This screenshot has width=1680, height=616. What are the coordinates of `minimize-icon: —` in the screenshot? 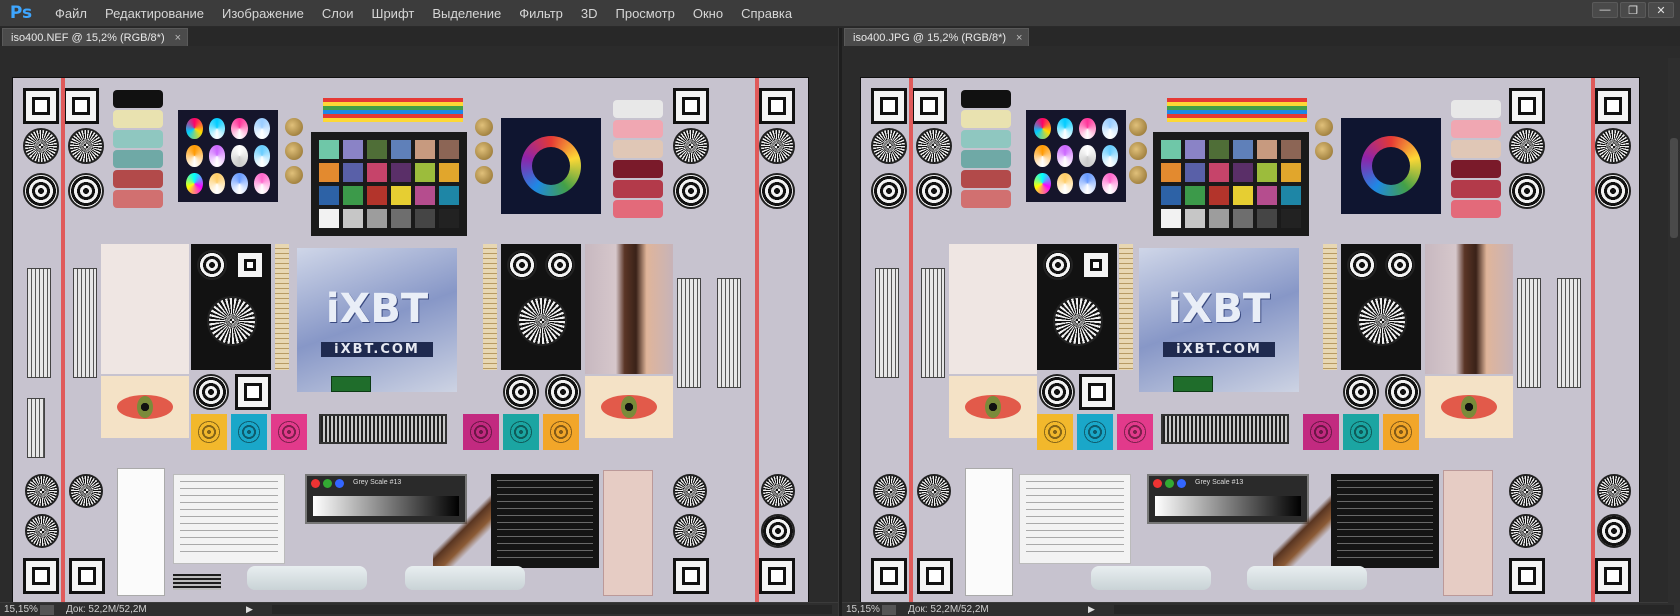 It's located at (1605, 10).